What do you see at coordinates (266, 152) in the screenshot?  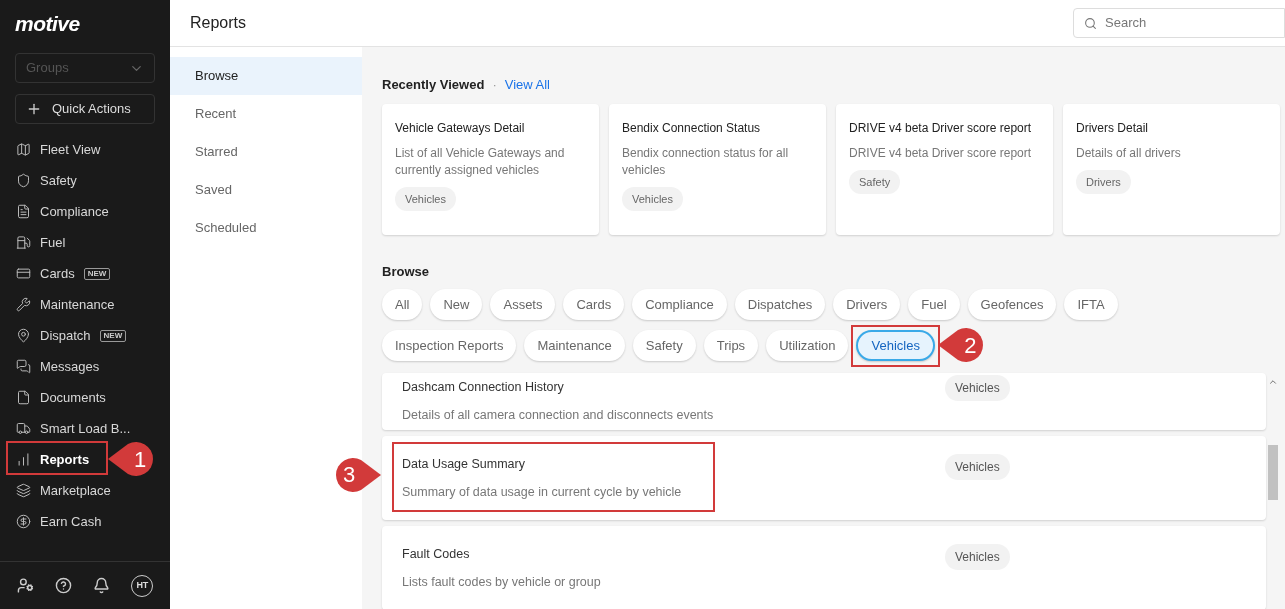 I see `nav-tab: Starred` at bounding box center [266, 152].